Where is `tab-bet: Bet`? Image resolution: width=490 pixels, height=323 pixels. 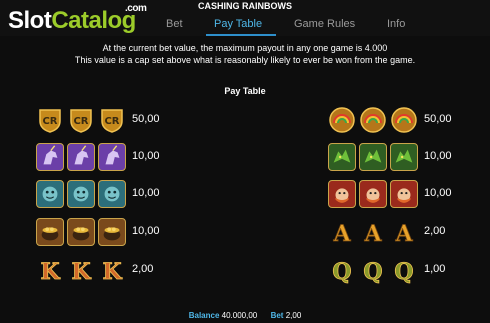 tab-bet: Bet is located at coordinates (174, 24).